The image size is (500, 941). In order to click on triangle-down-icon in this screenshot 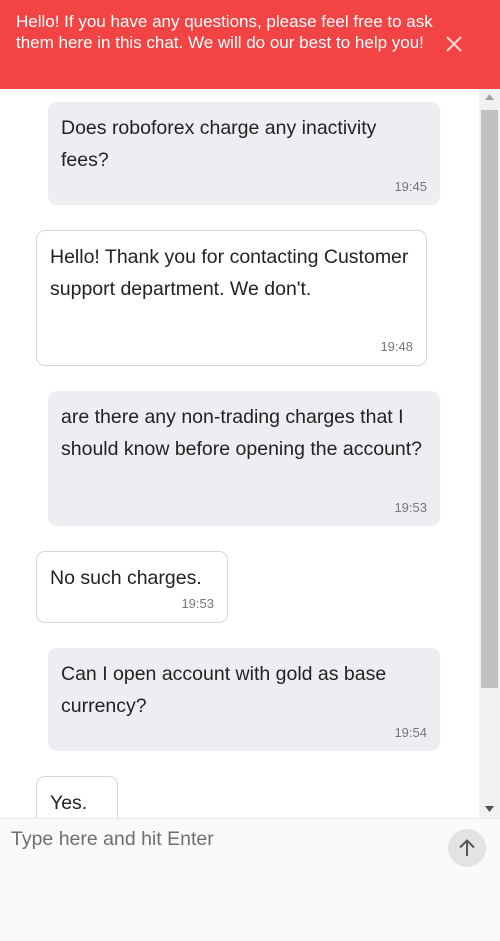, I will do `click(489, 809)`.